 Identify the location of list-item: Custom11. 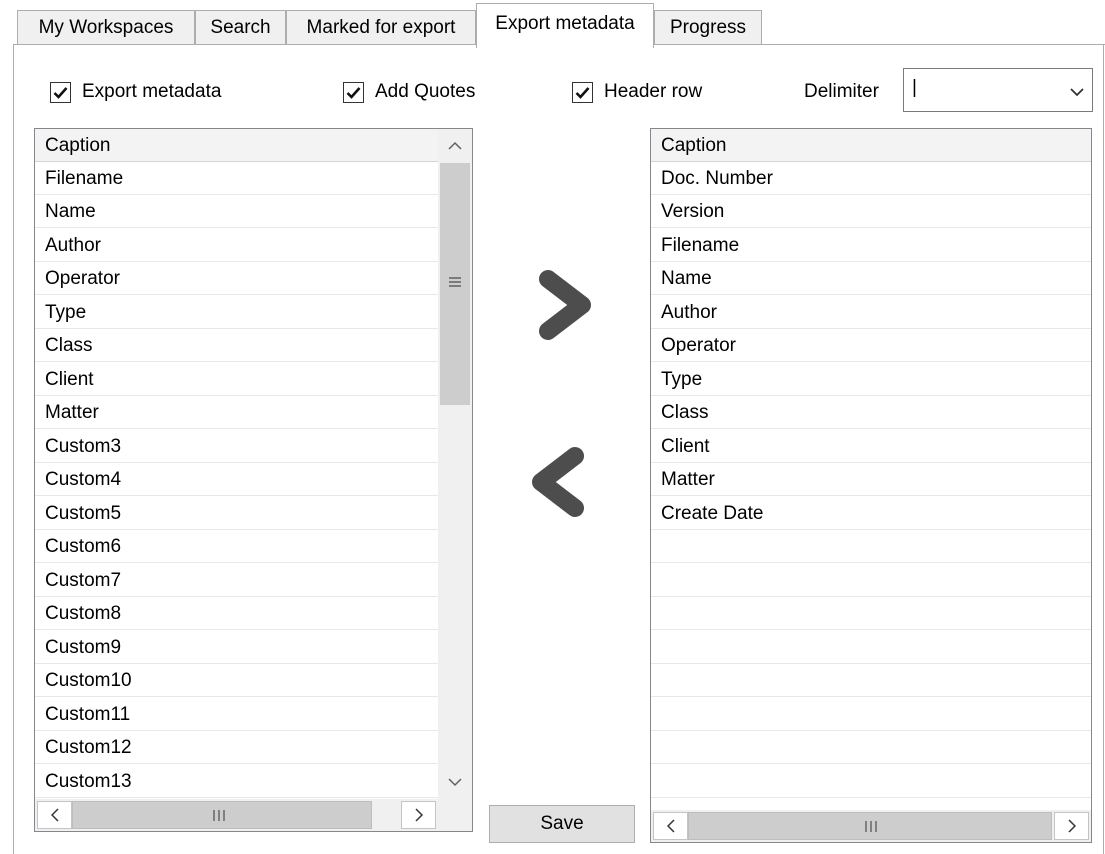
(236, 714).